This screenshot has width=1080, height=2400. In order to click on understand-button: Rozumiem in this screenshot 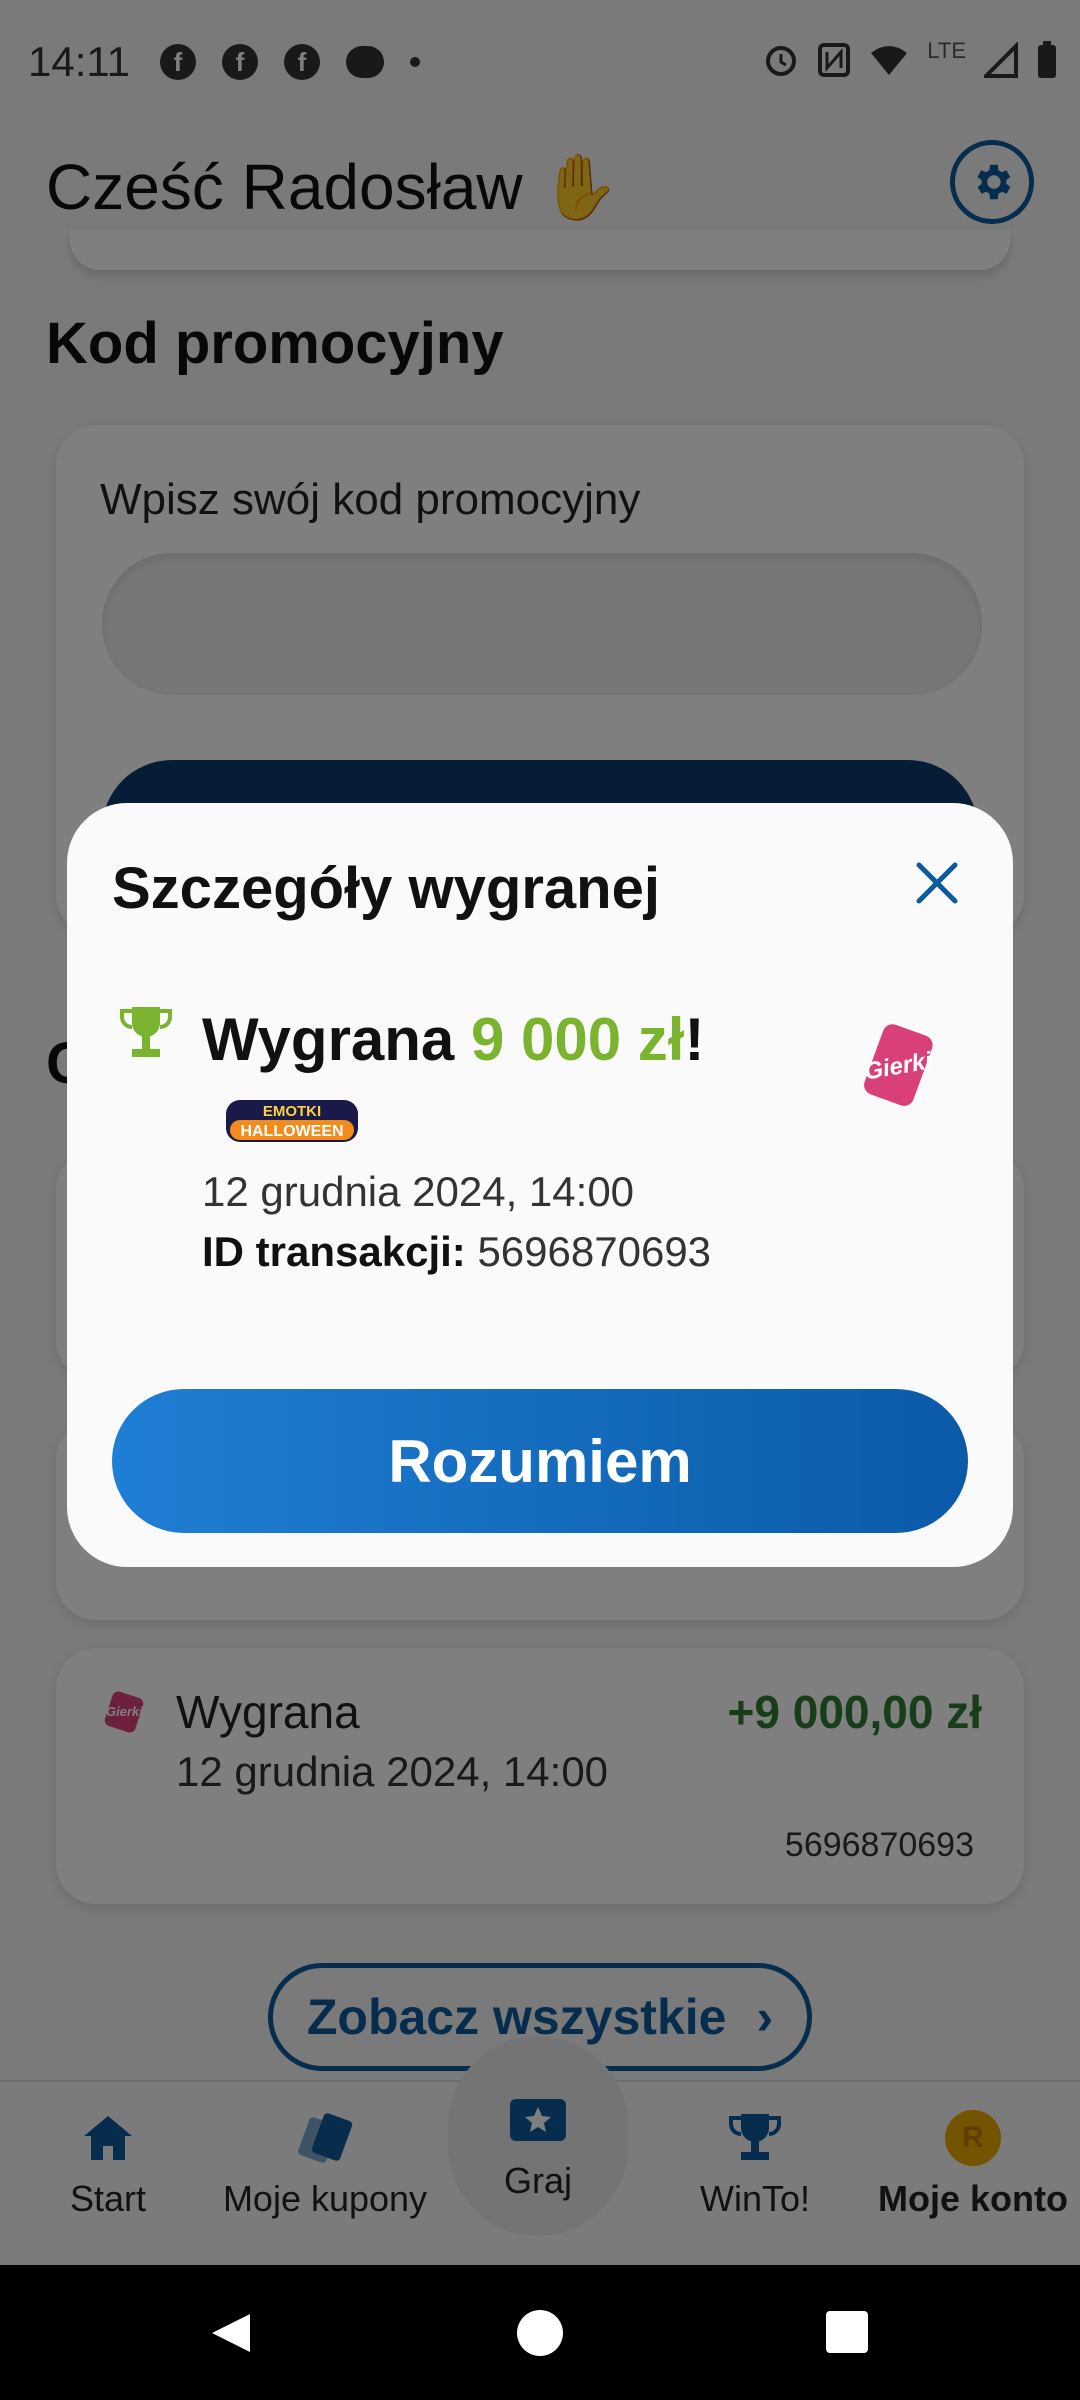, I will do `click(540, 1461)`.